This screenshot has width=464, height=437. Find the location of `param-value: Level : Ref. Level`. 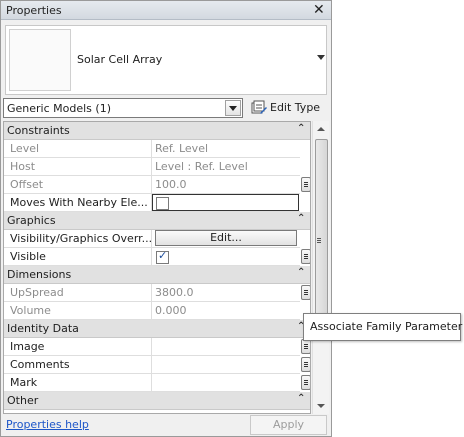

param-value: Level : Ref. Level is located at coordinates (201, 166).